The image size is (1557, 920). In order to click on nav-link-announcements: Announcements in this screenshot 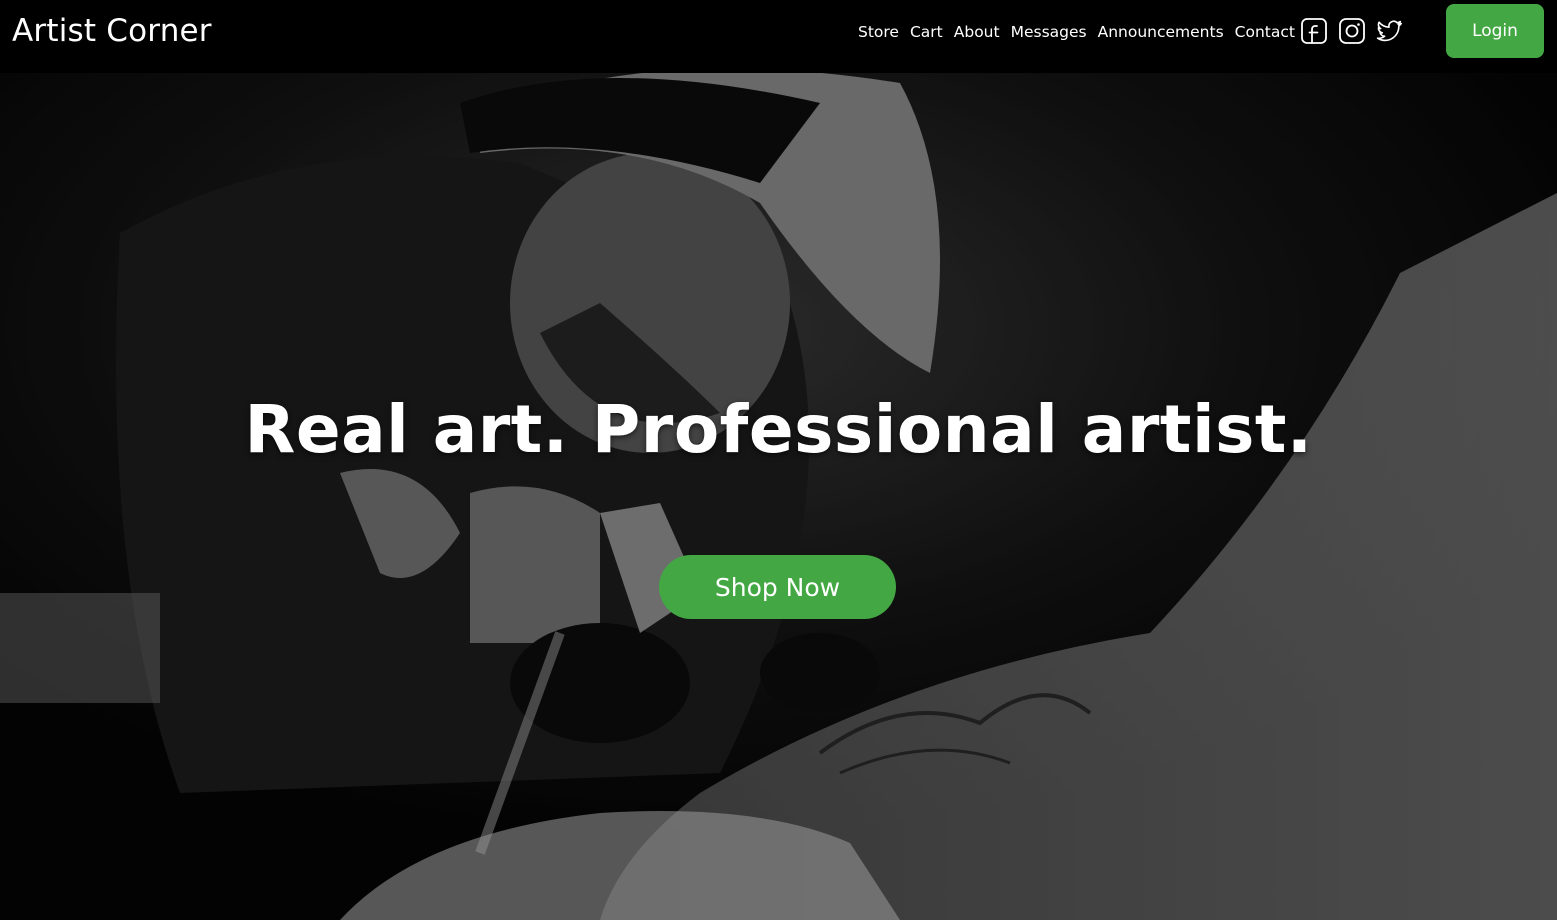, I will do `click(1161, 32)`.